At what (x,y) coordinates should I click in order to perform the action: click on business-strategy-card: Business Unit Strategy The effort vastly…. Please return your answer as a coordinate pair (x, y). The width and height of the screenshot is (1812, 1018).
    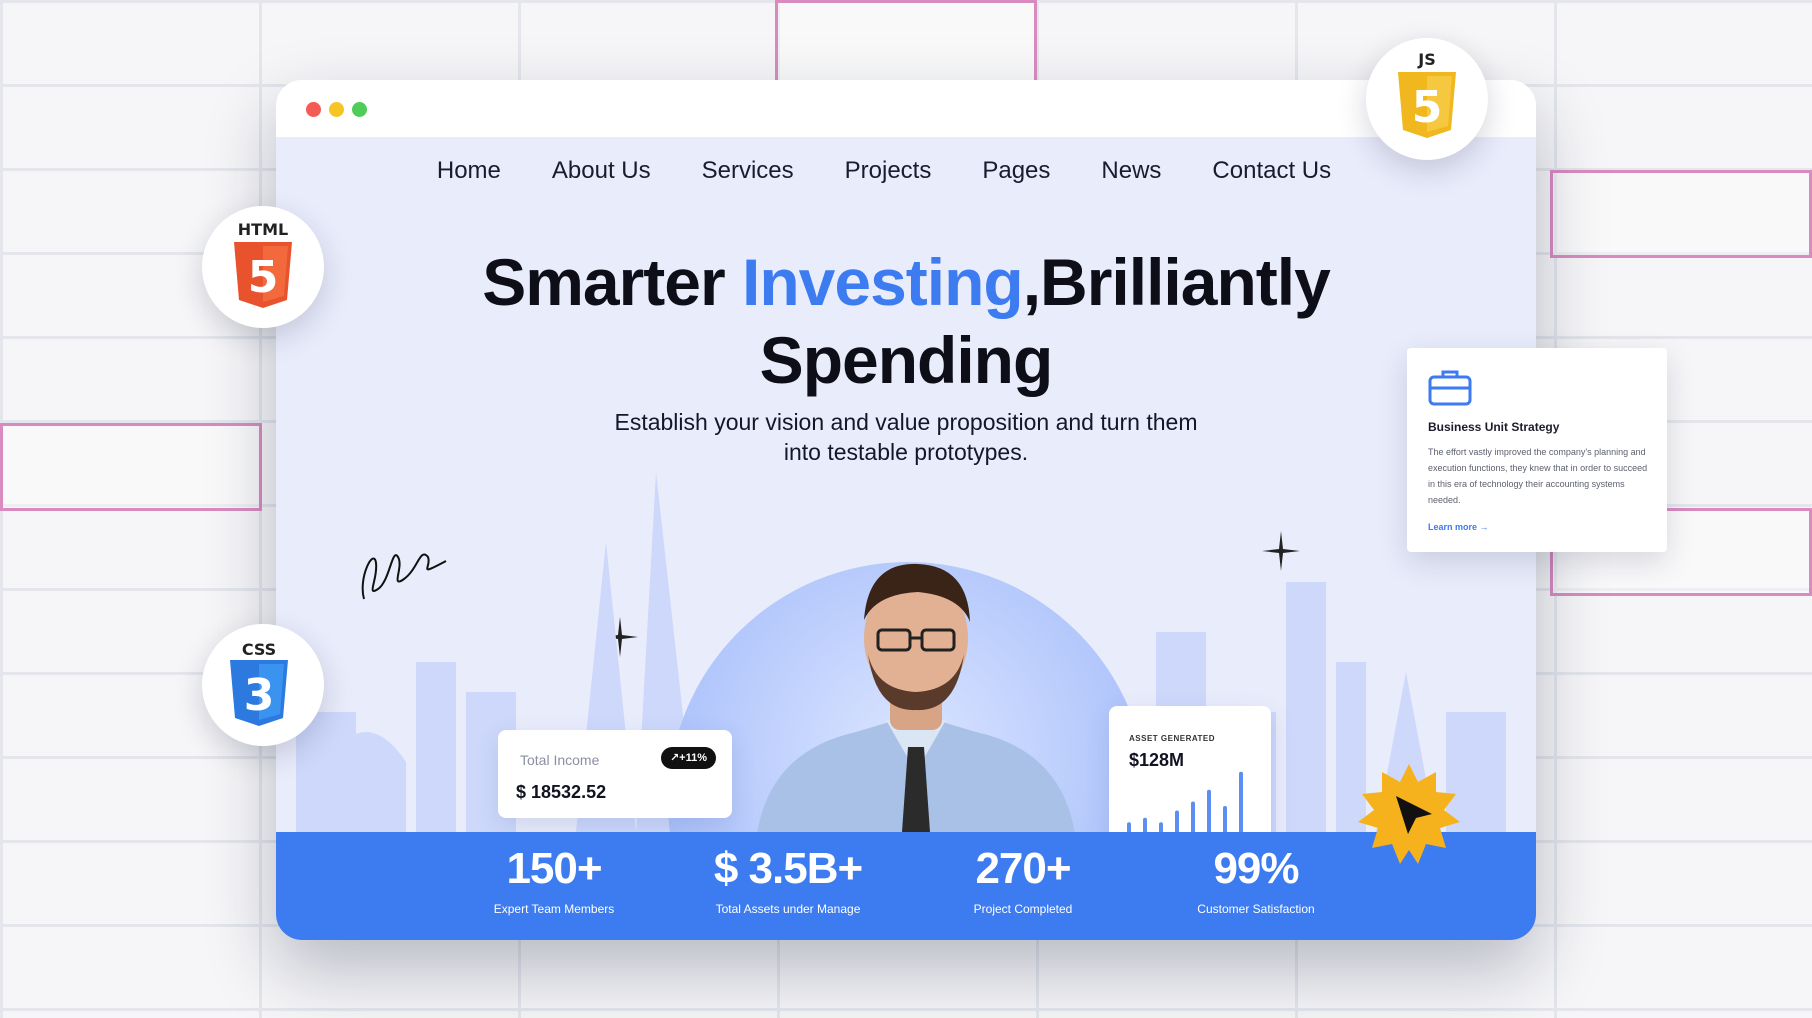
    Looking at the image, I should click on (1537, 450).